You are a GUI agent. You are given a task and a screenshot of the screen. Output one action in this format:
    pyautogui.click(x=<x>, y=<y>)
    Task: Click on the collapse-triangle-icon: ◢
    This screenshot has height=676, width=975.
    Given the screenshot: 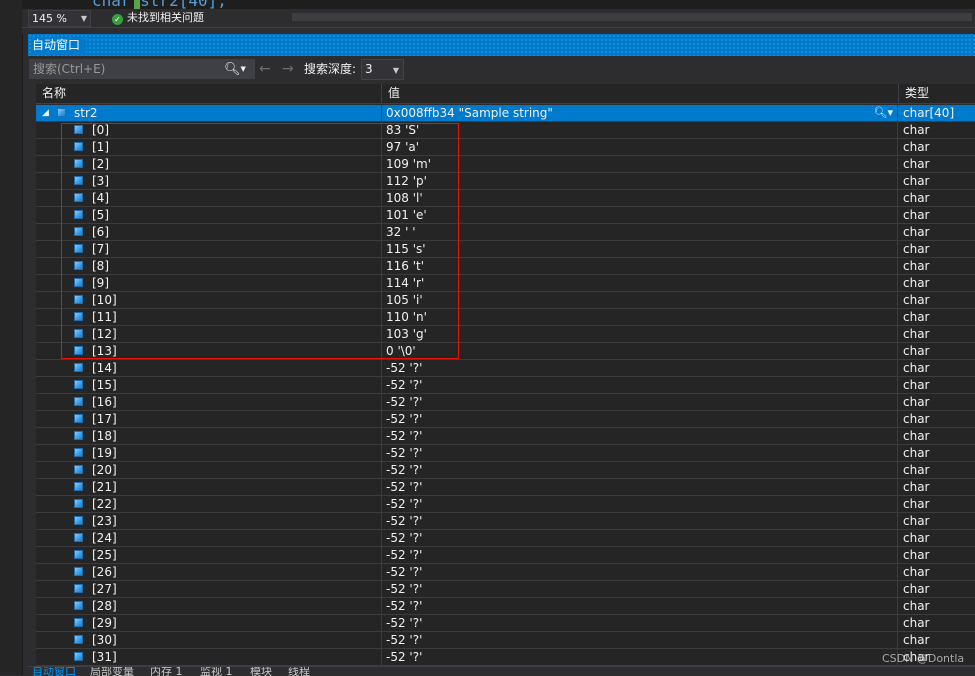 What is the action you would take?
    pyautogui.click(x=45, y=113)
    